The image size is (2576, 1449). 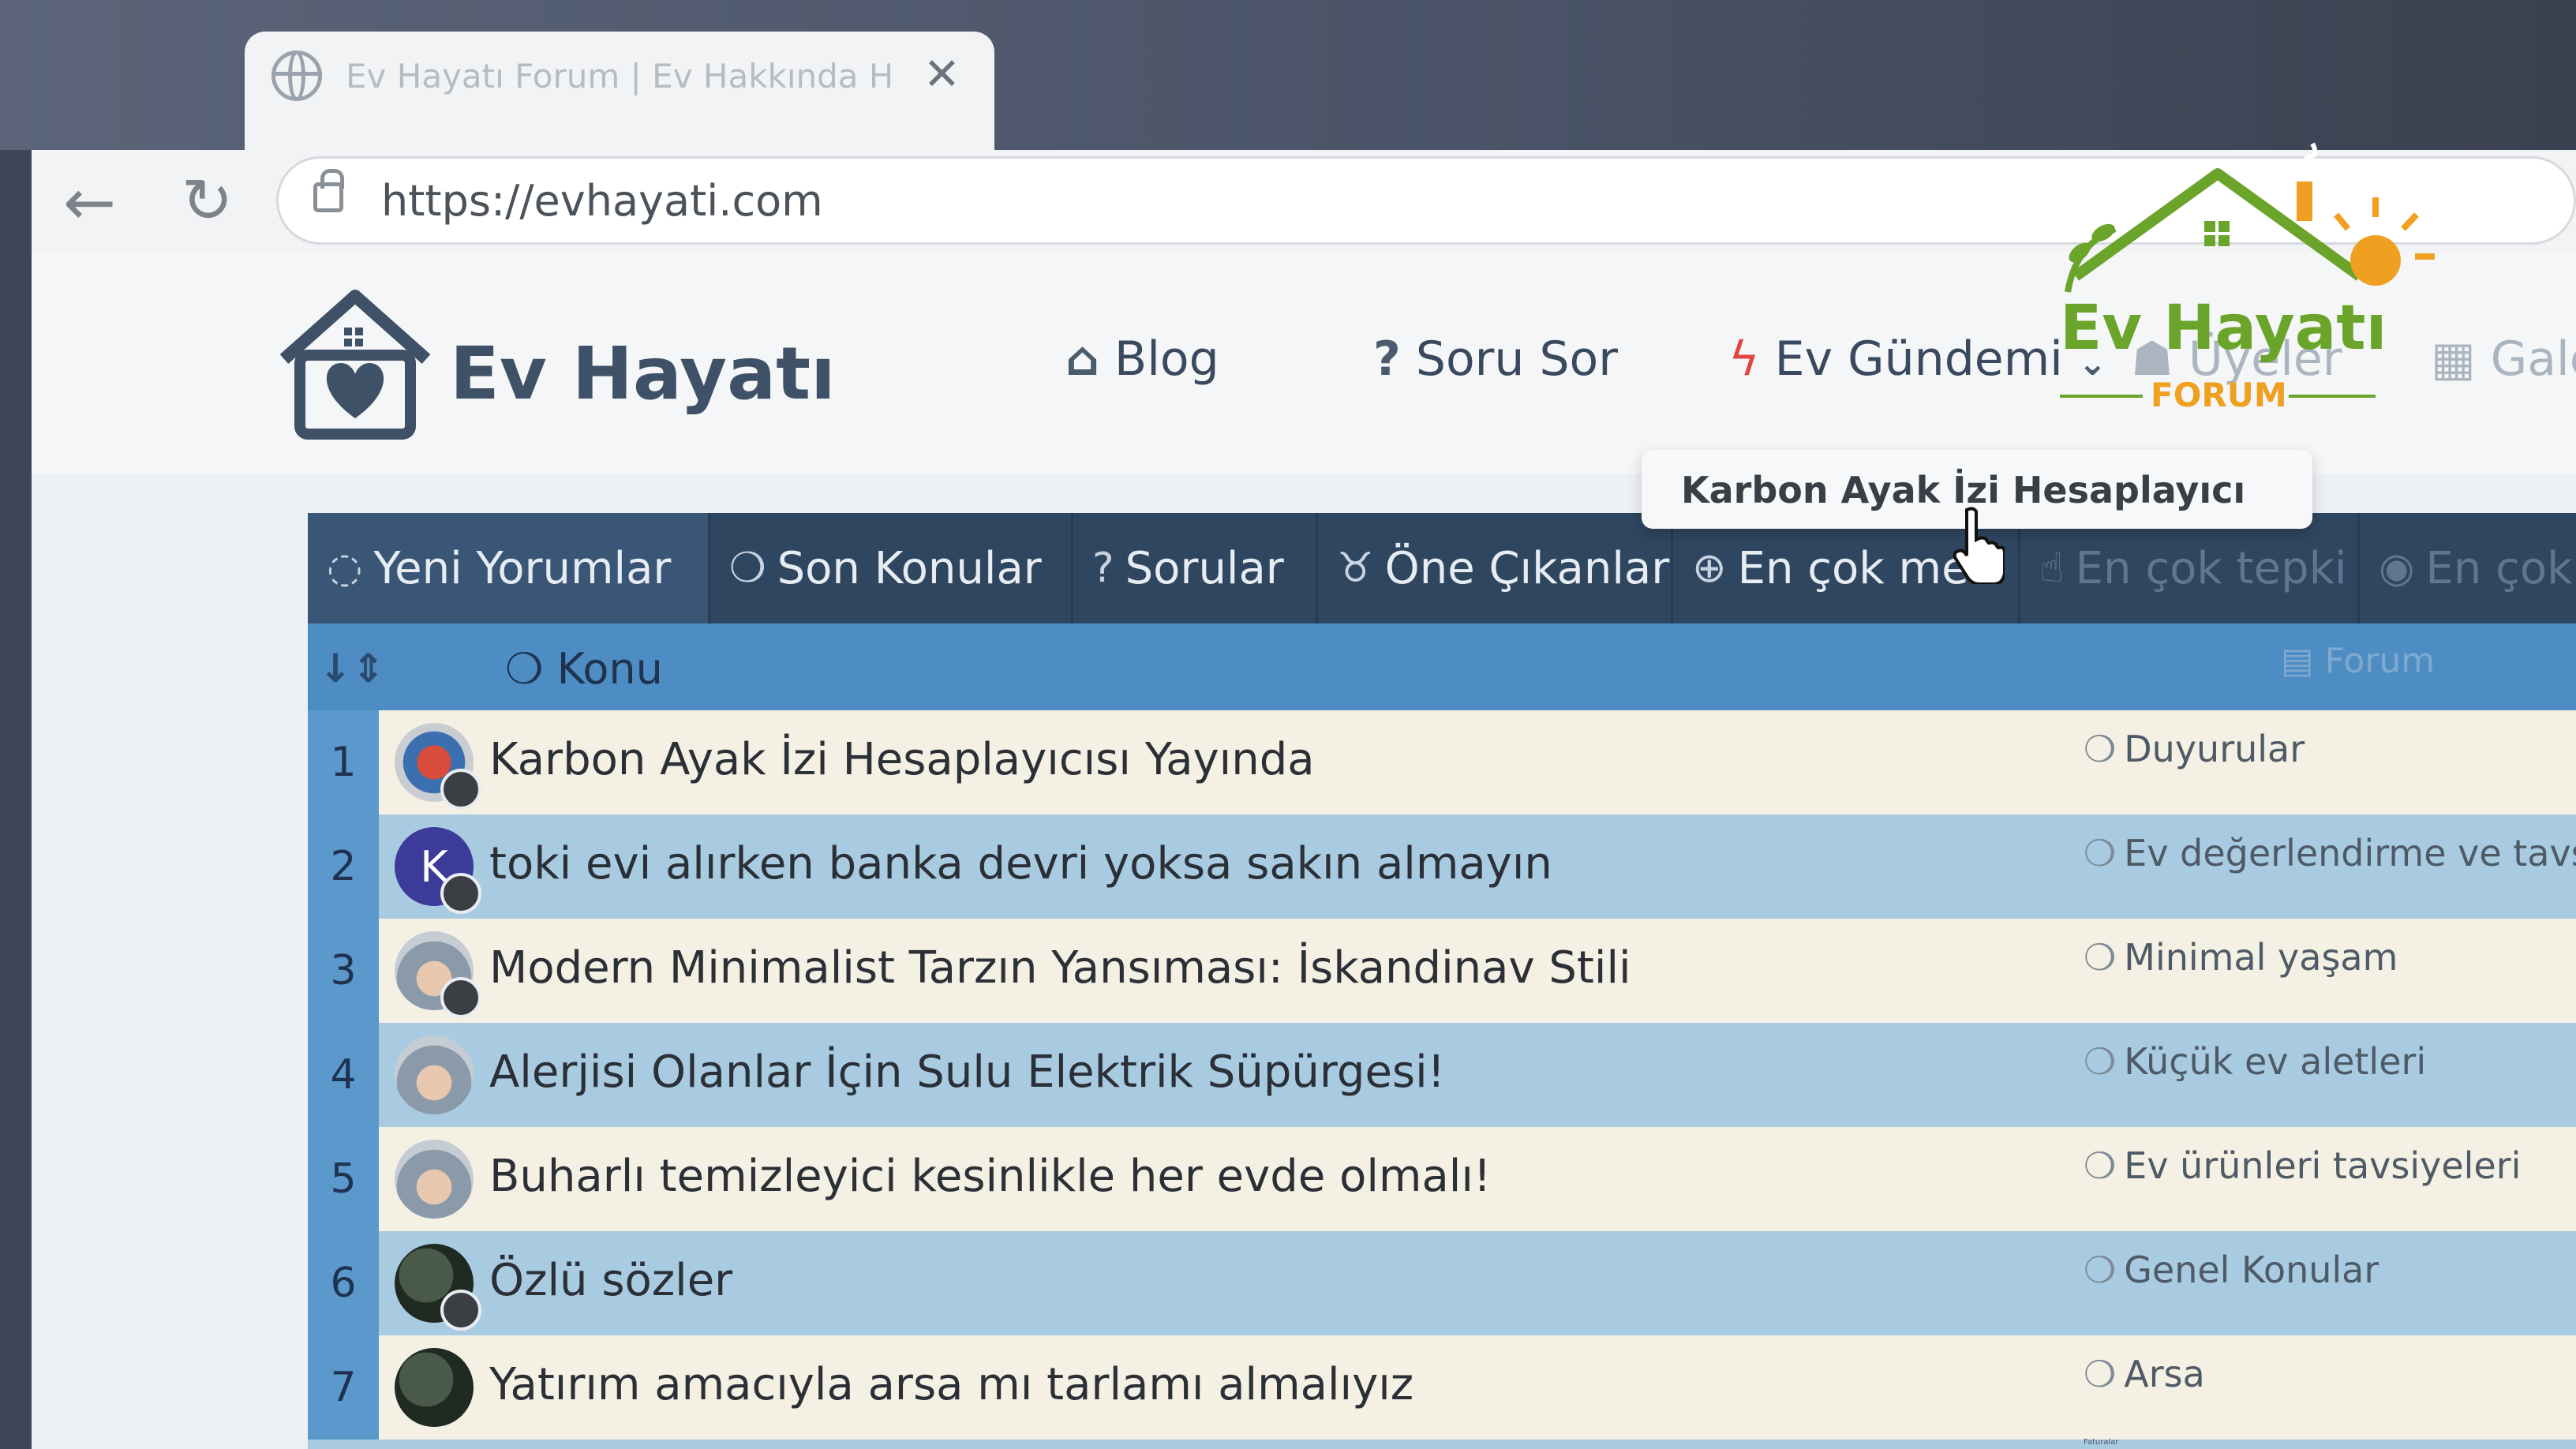 I want to click on nav-soru-sor-label: Soru Sor, so click(x=1516, y=359).